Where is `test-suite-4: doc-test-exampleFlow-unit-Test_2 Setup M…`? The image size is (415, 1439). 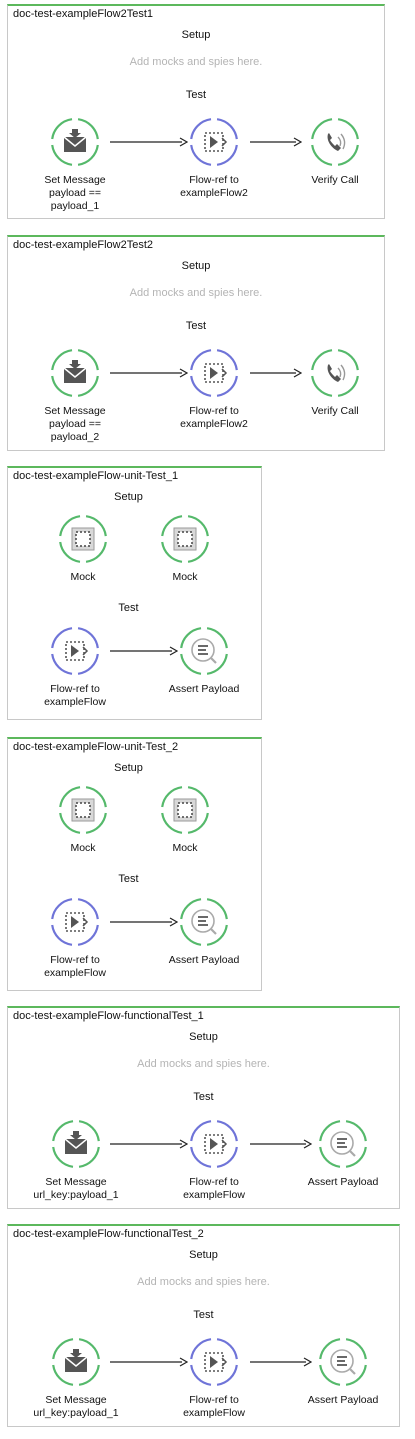 test-suite-4: doc-test-exampleFlow-unit-Test_2 Setup M… is located at coordinates (134, 864).